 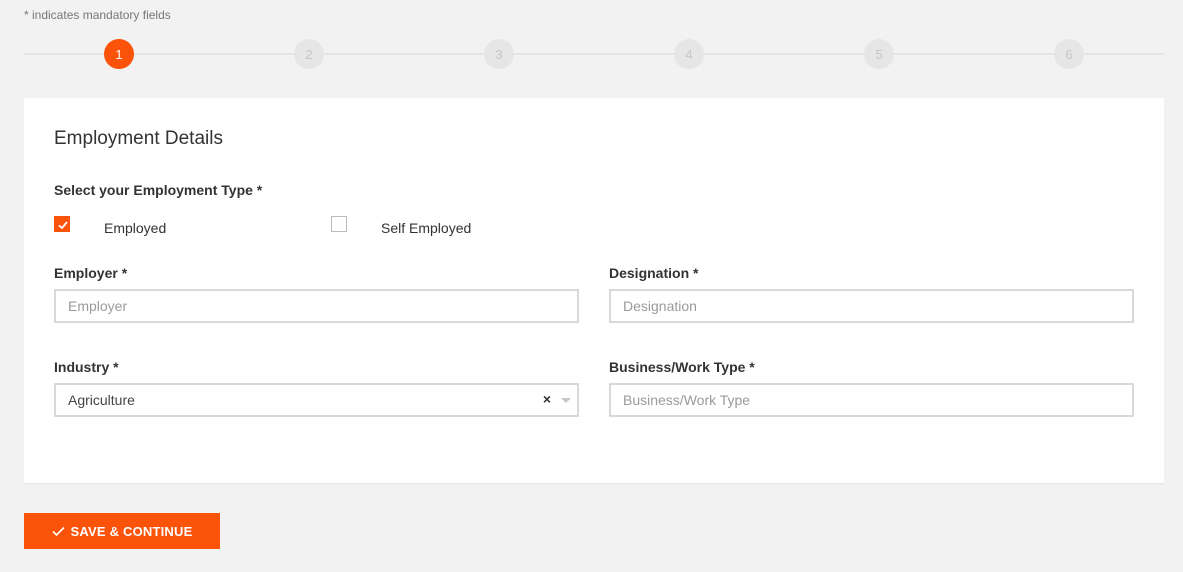 What do you see at coordinates (158, 190) in the screenshot?
I see `employment-type-label: Select your Employment Type *` at bounding box center [158, 190].